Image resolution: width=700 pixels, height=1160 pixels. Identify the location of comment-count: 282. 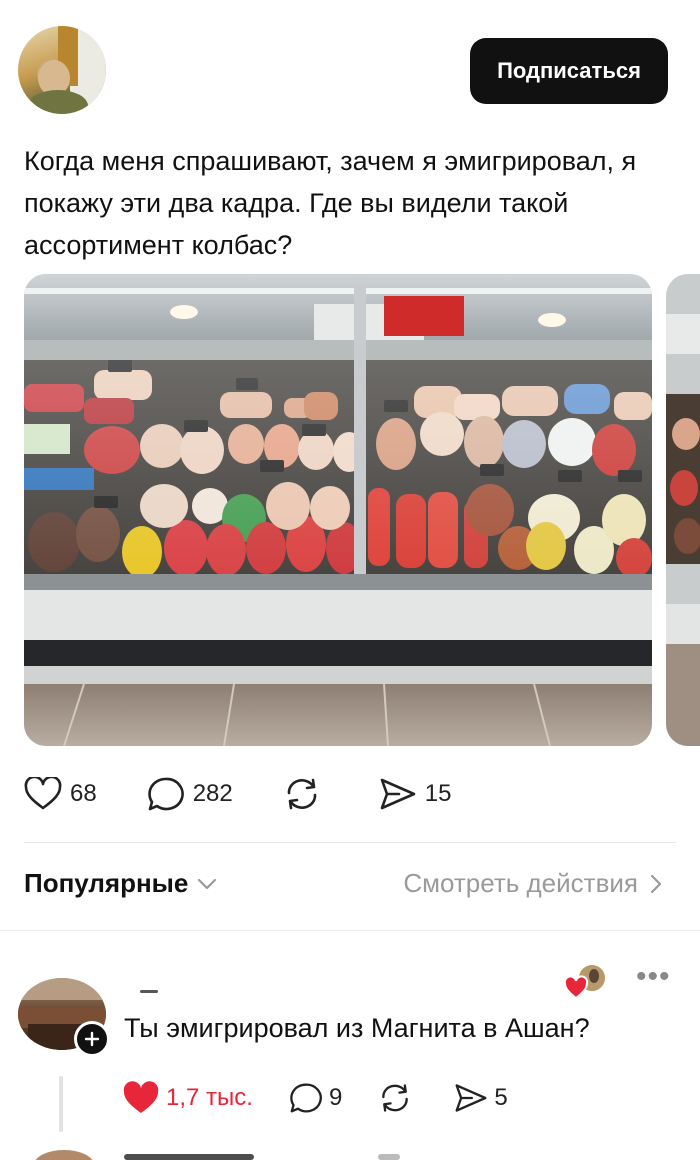
(212, 793).